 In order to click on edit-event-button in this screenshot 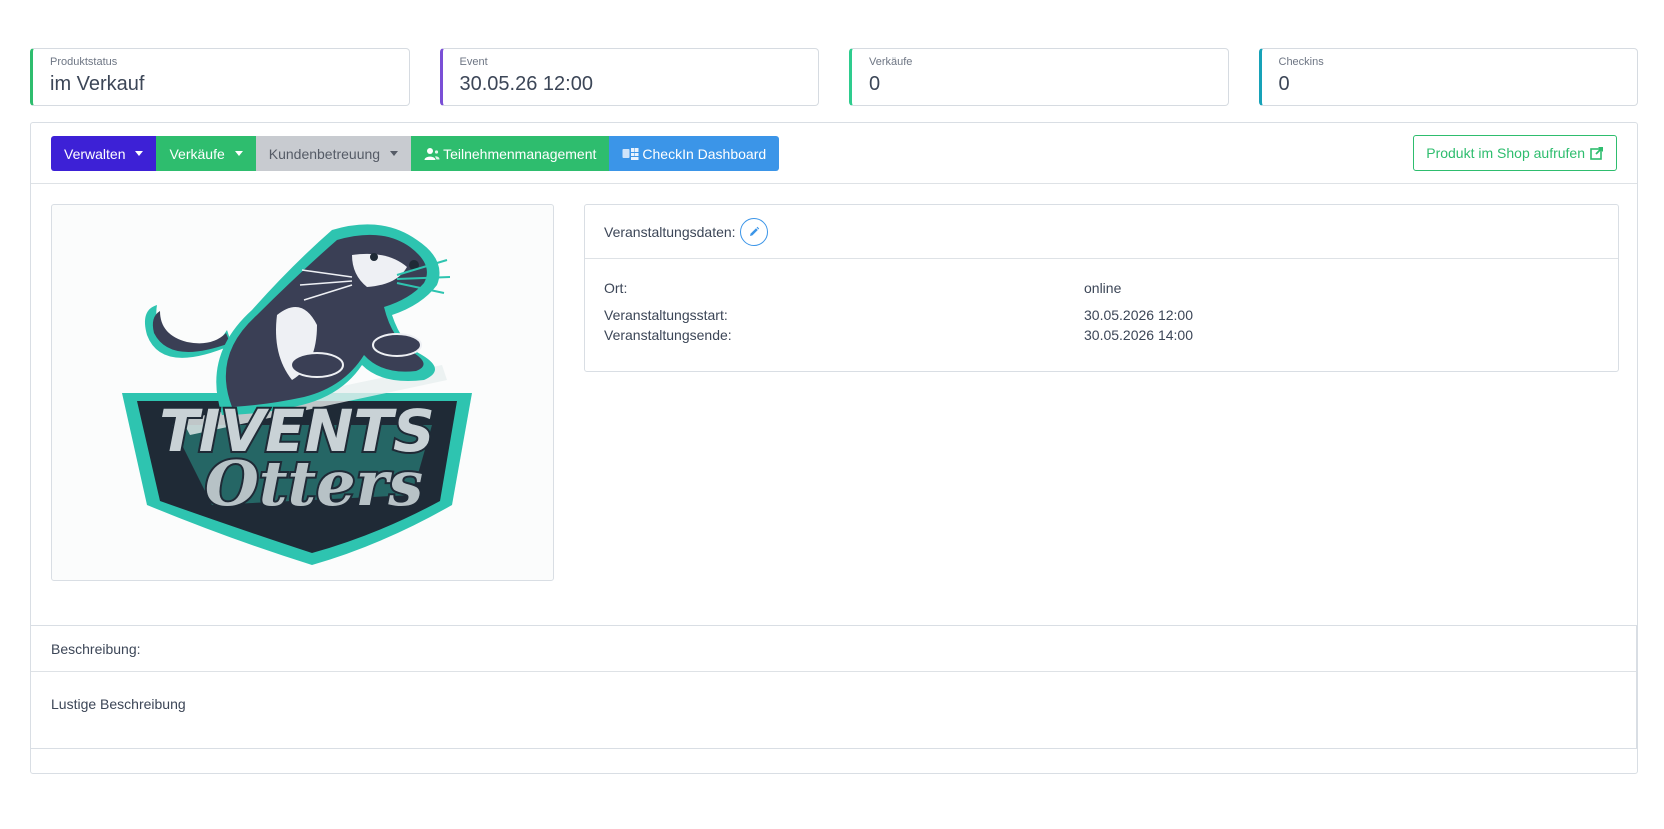, I will do `click(753, 231)`.